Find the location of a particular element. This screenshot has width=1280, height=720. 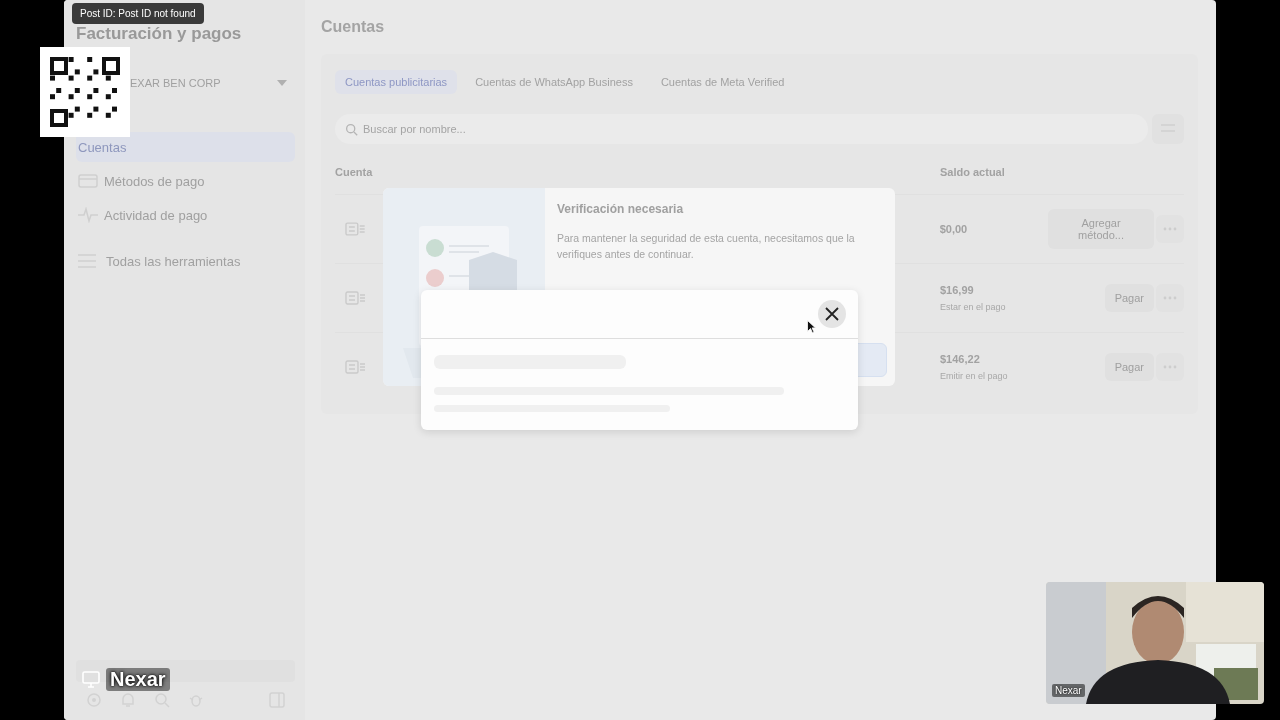

all-tools-item: Todas las herramientas is located at coordinates (185, 261).